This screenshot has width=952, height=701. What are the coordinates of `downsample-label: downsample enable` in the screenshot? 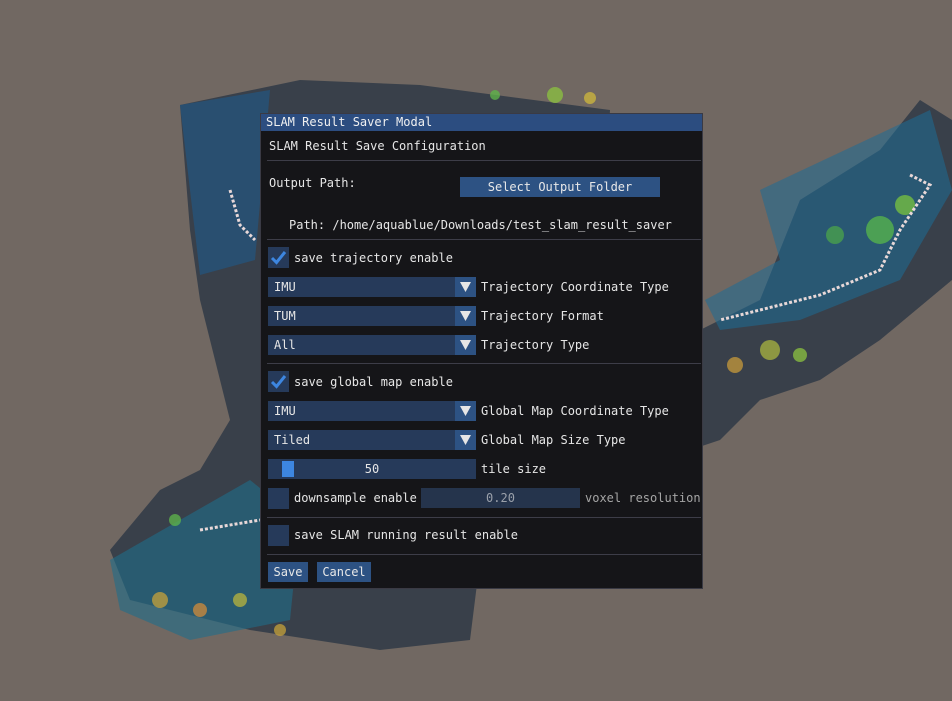 It's located at (355, 498).